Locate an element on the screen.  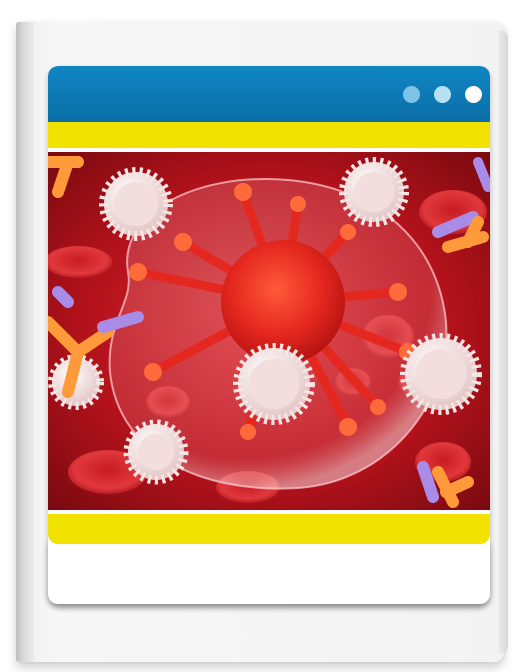
book-spine is located at coordinates (25, 342).